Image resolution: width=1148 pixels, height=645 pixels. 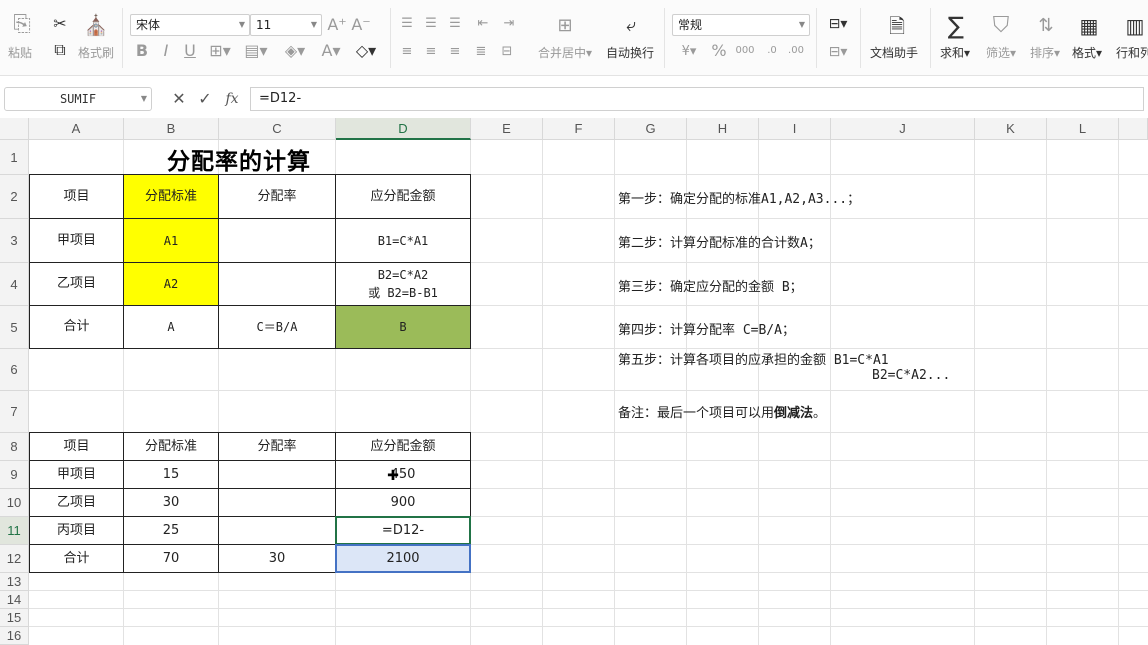 I want to click on increase-decimal-icon: .0, so click(x=772, y=51).